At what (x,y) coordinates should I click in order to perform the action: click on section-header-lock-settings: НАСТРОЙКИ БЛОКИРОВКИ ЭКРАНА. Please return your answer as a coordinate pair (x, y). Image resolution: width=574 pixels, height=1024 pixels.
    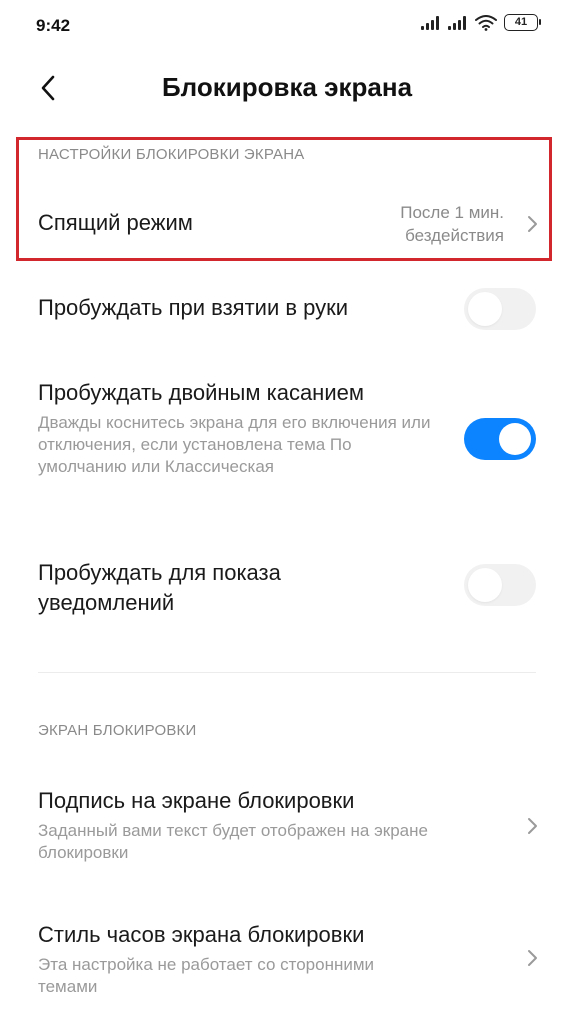
    Looking at the image, I should click on (171, 154).